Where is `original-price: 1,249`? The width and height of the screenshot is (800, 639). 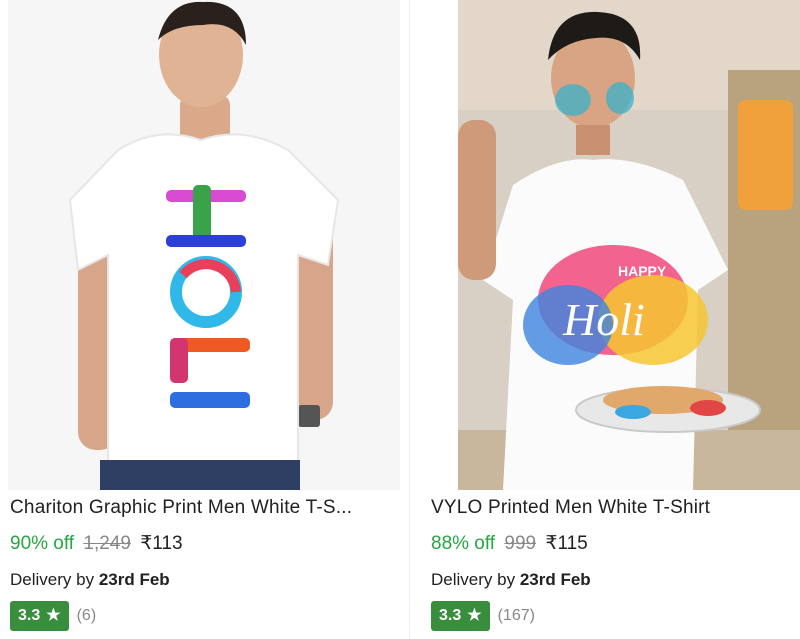
original-price: 1,249 is located at coordinates (107, 543).